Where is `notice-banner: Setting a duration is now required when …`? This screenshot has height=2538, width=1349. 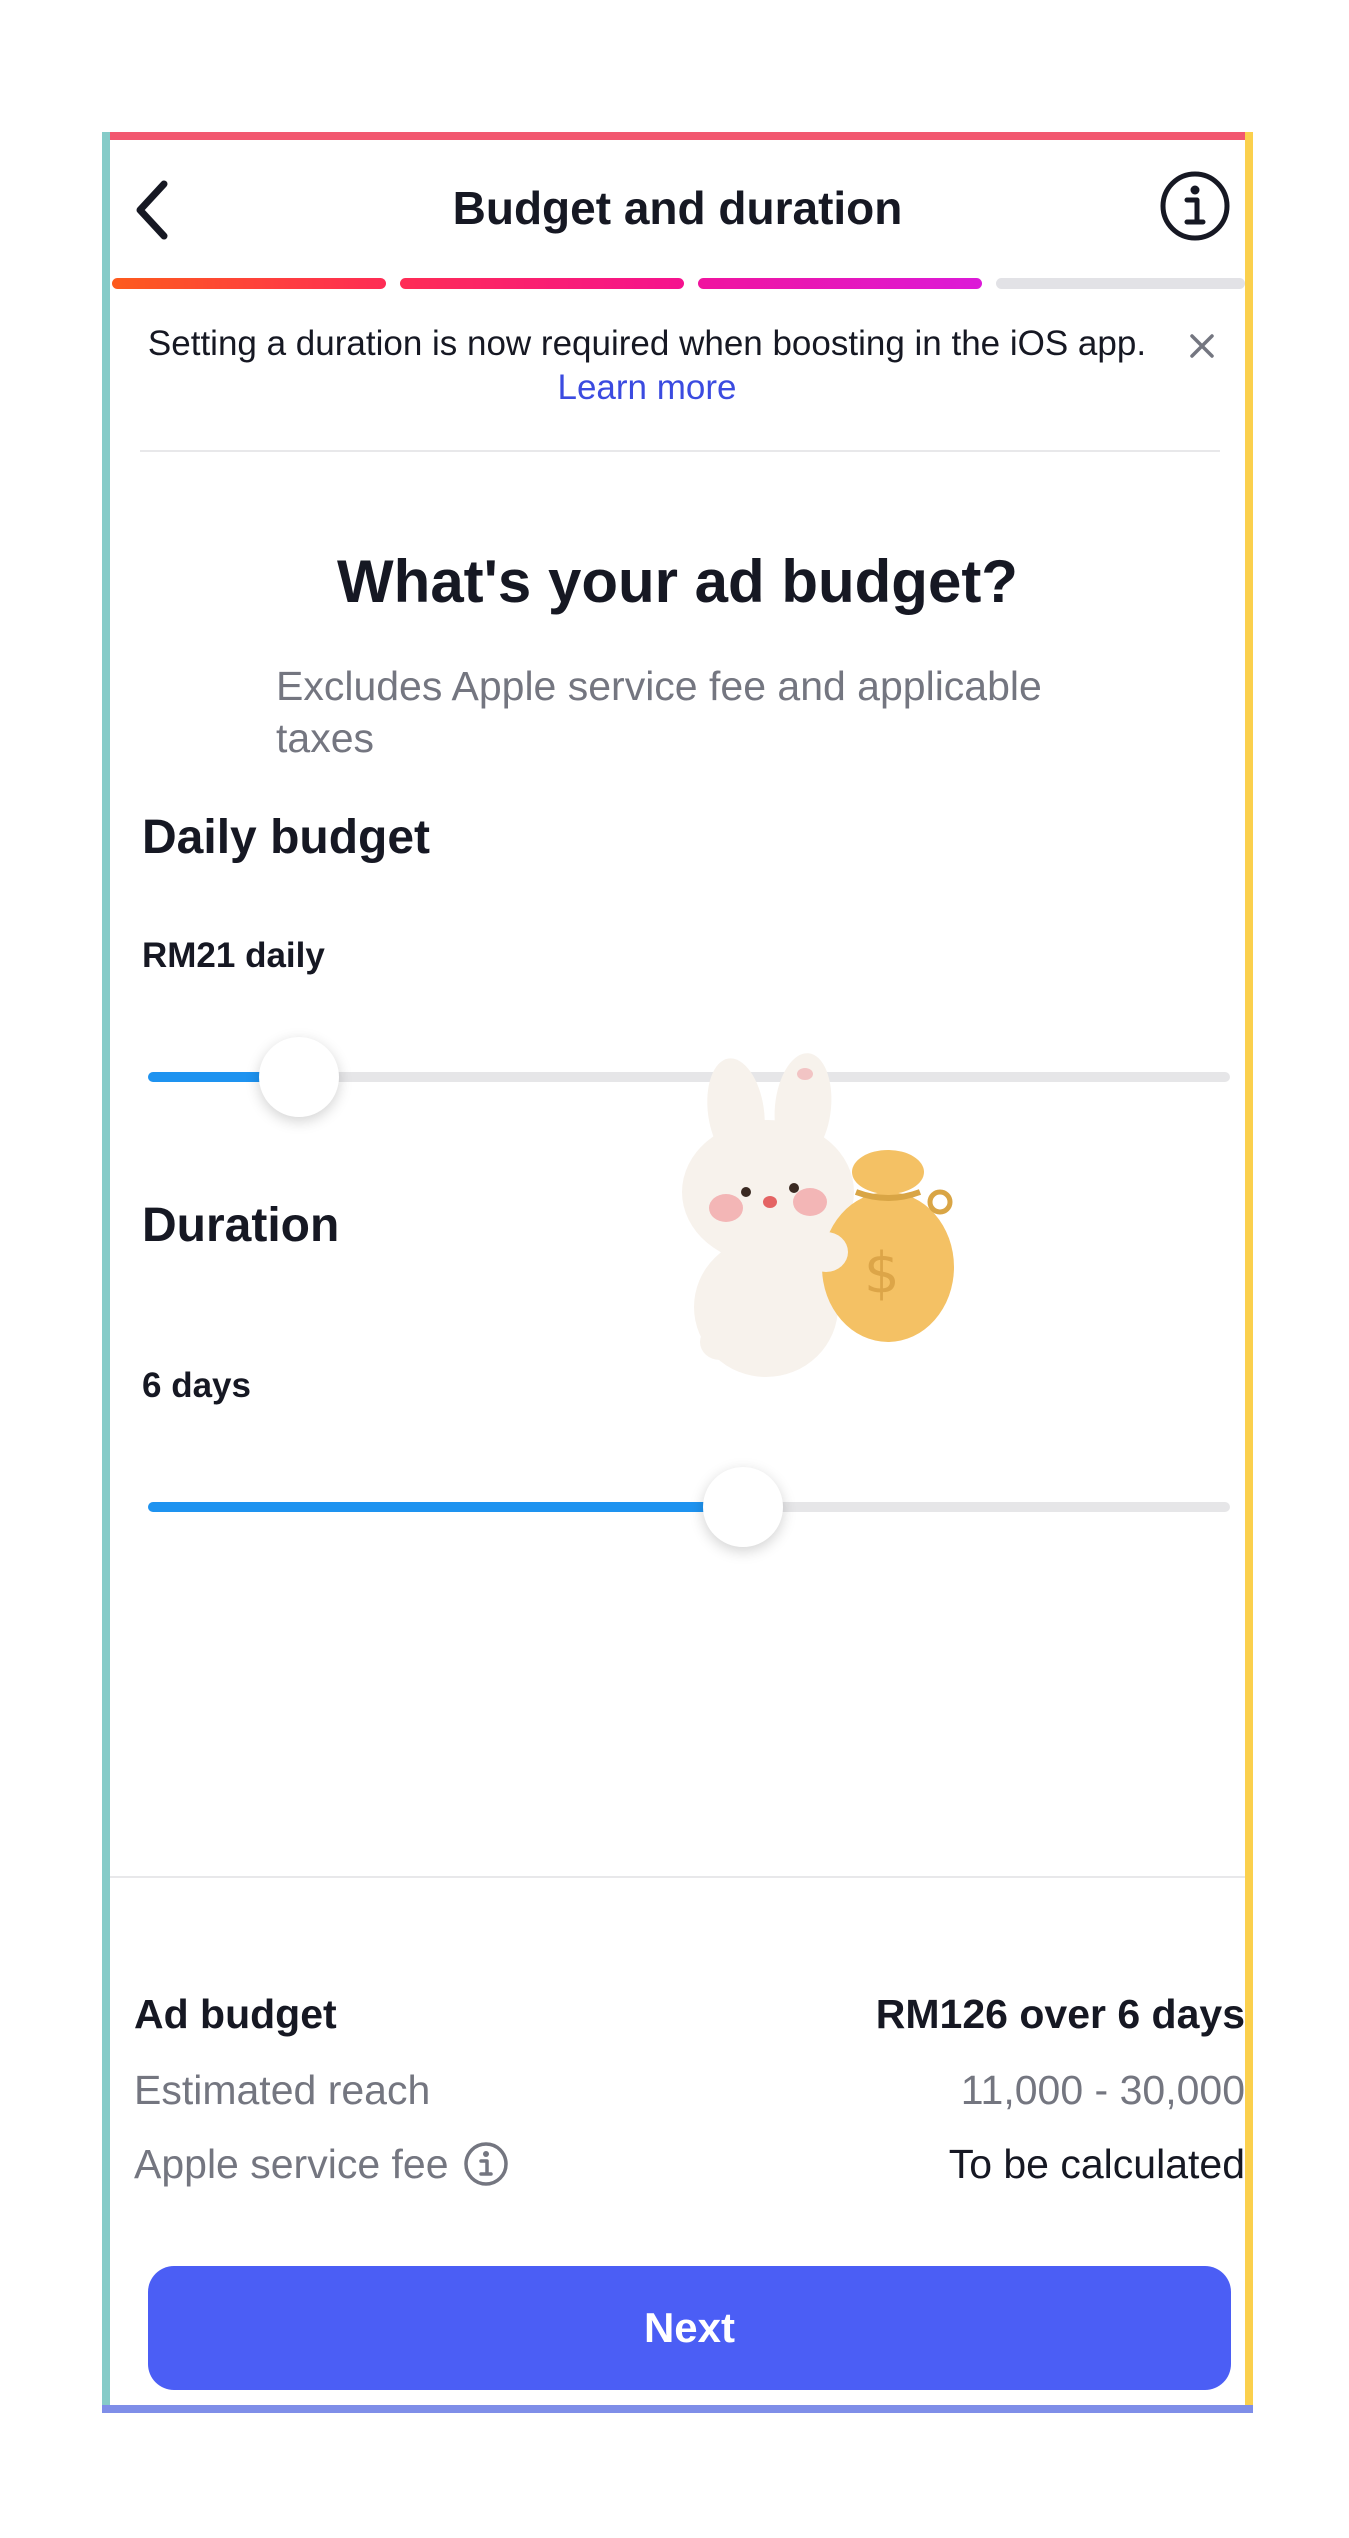 notice-banner: Setting a duration is now required when … is located at coordinates (682, 387).